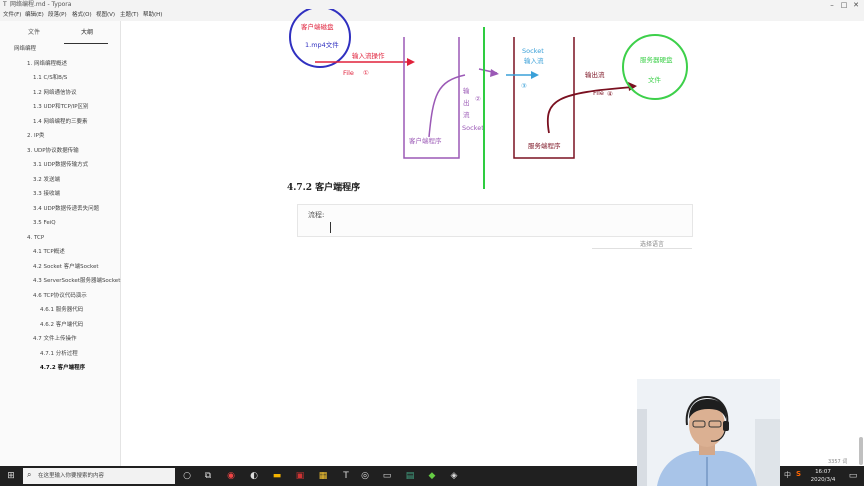 The width and height of the screenshot is (864, 486). Describe the element at coordinates (57, 15) in the screenshot. I see `menu-paragraph: 段落(P)` at that location.